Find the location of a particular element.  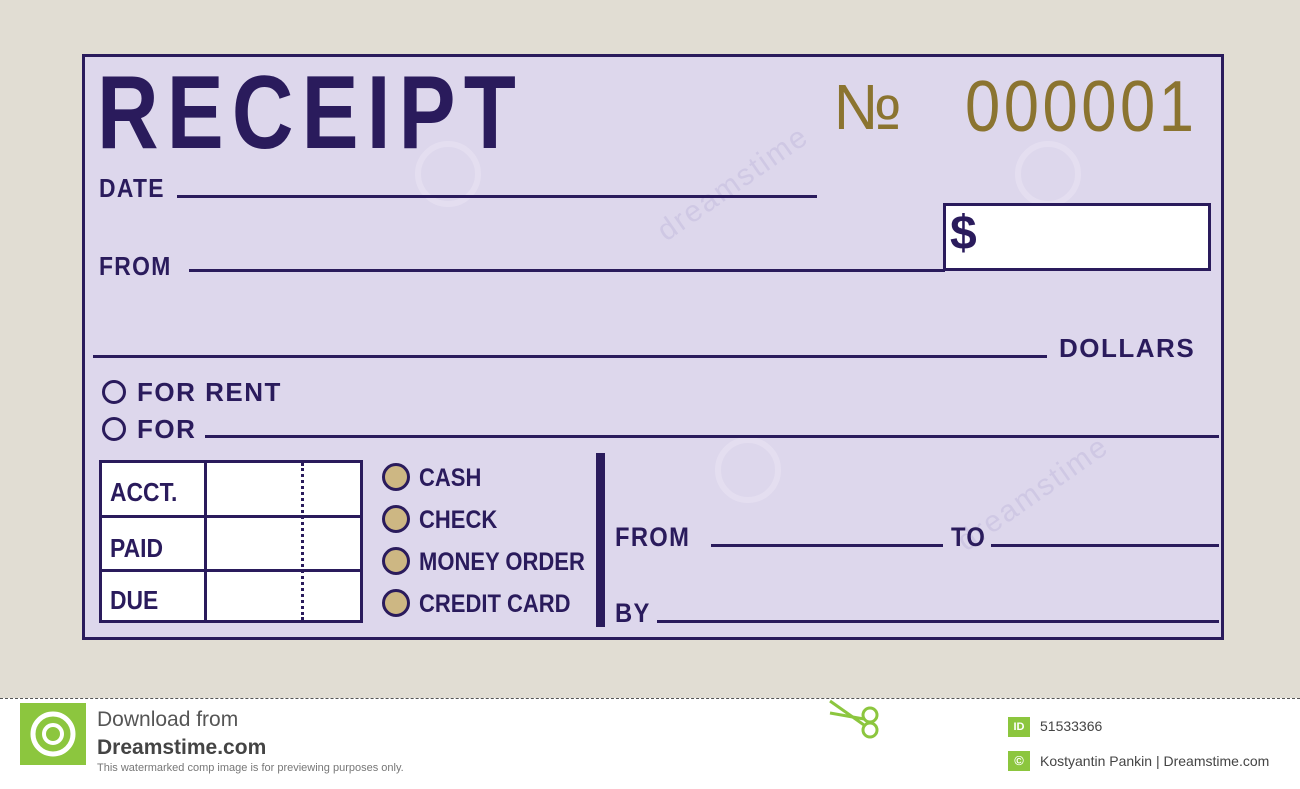

period-to-line is located at coordinates (1105, 545).